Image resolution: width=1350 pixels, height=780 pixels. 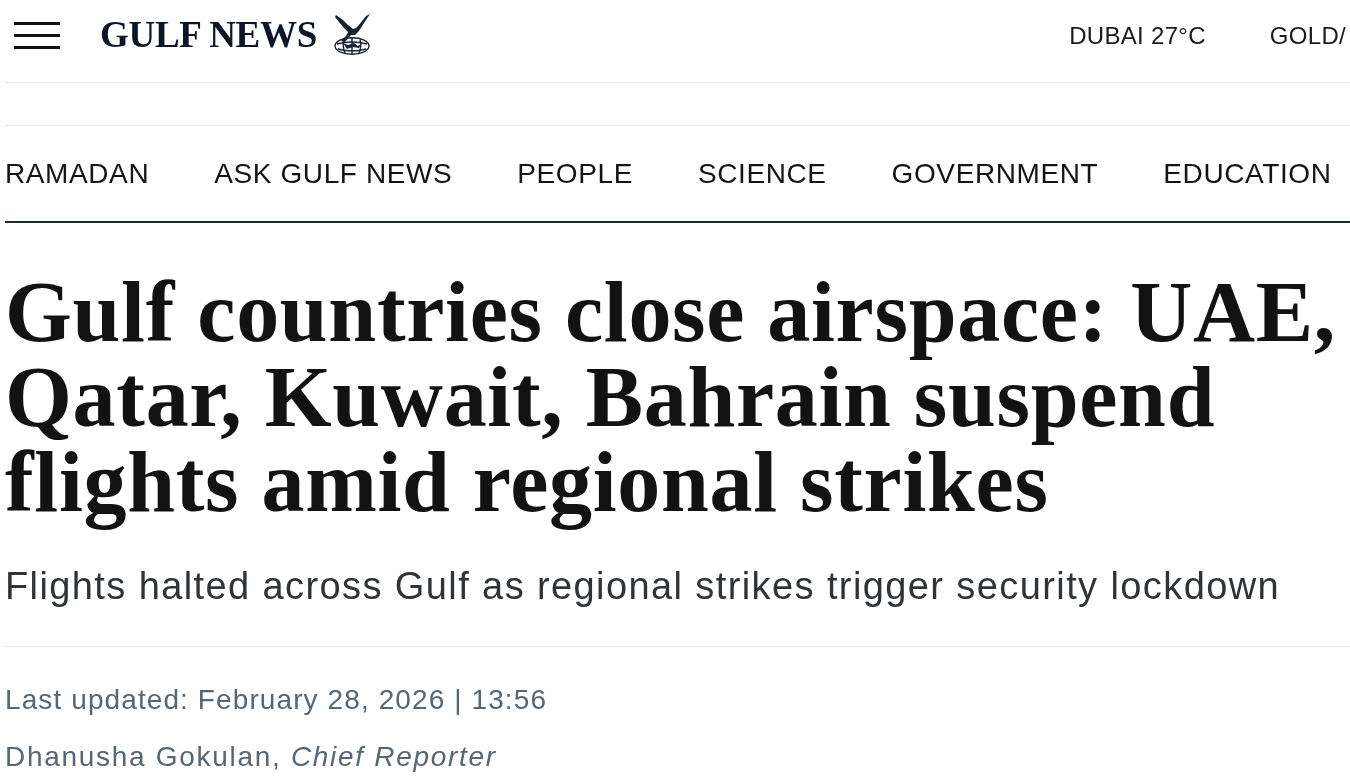 I want to click on nav-link: ASK GULF NEWS, so click(x=333, y=173).